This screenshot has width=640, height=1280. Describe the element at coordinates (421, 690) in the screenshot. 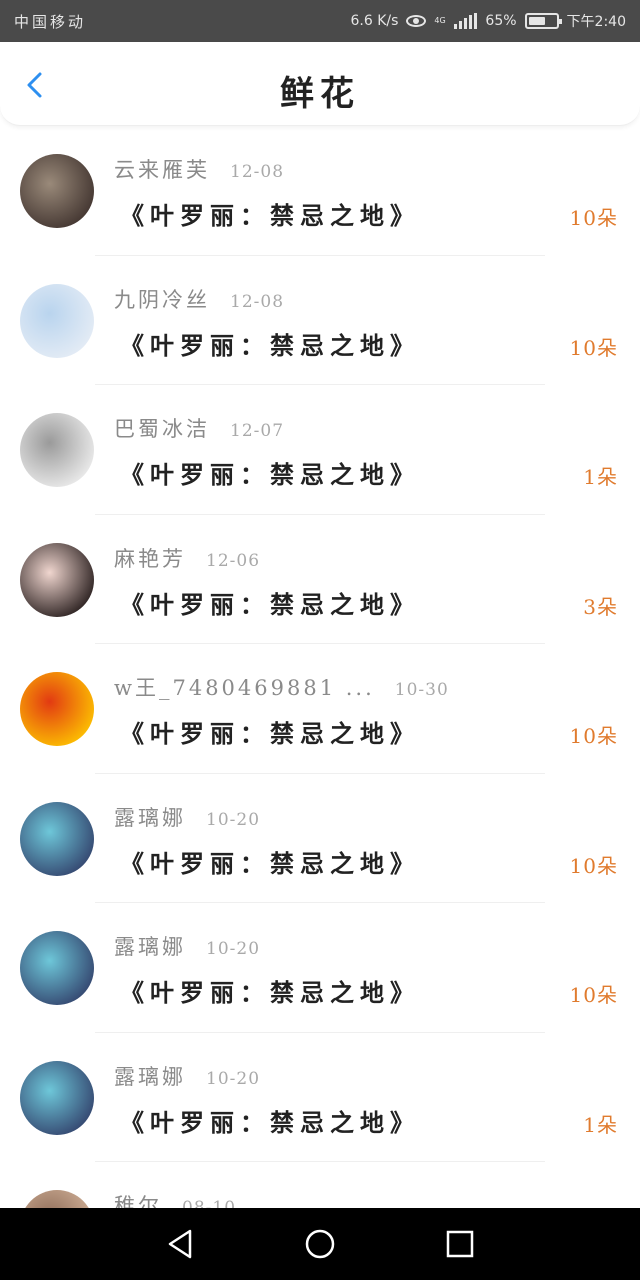

I see `gift-date: 10-30` at that location.